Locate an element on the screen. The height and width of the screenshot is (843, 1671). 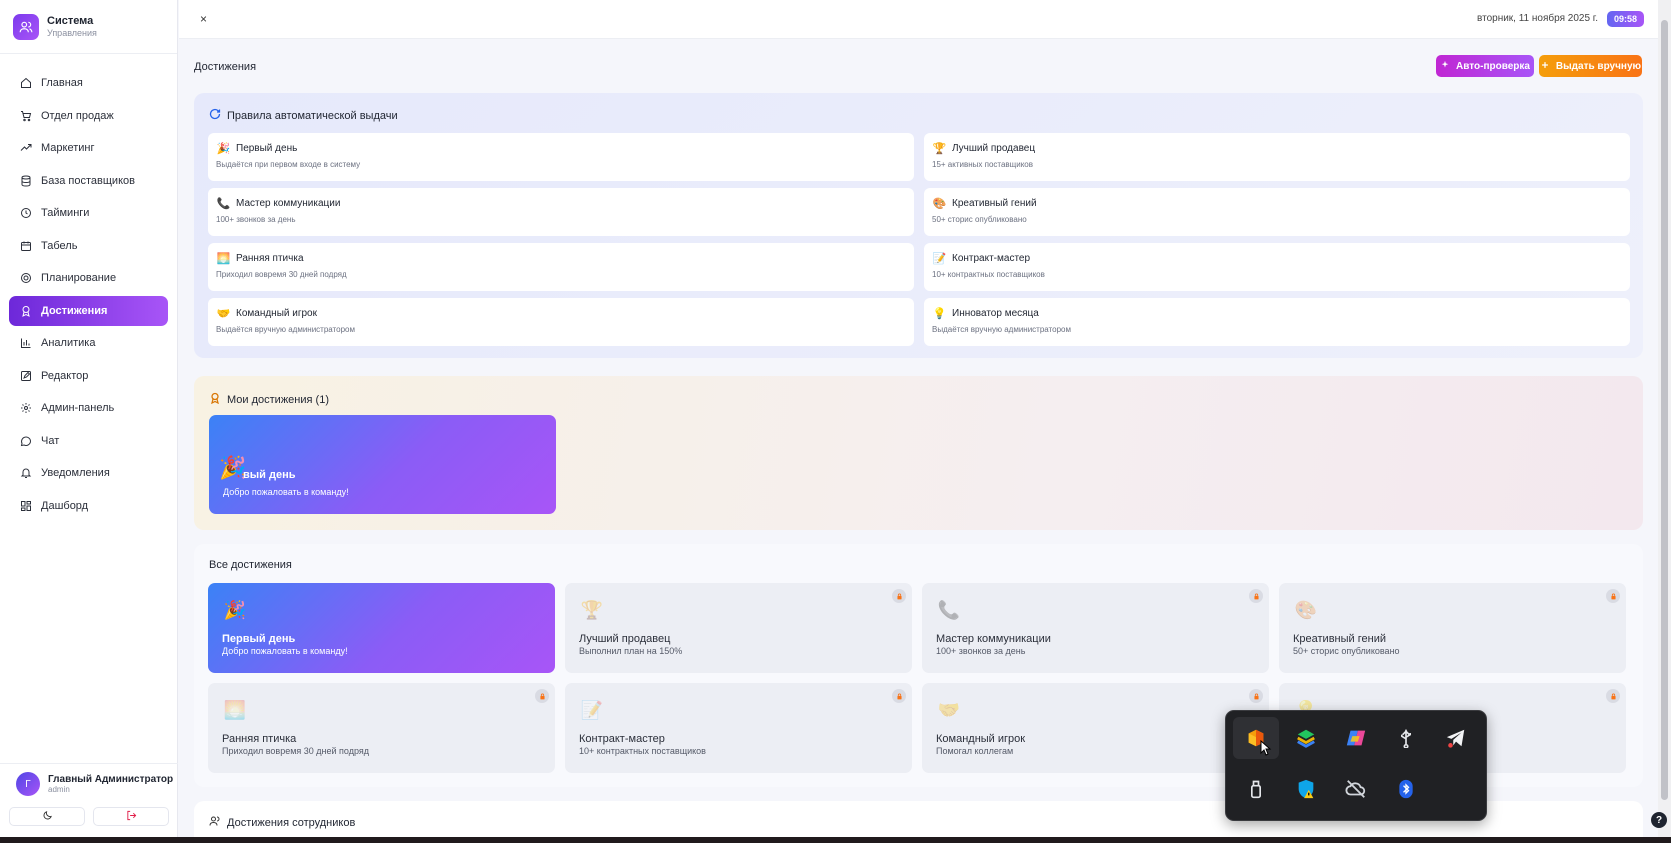
rule-name: Инноватор месяца is located at coordinates (995, 313).